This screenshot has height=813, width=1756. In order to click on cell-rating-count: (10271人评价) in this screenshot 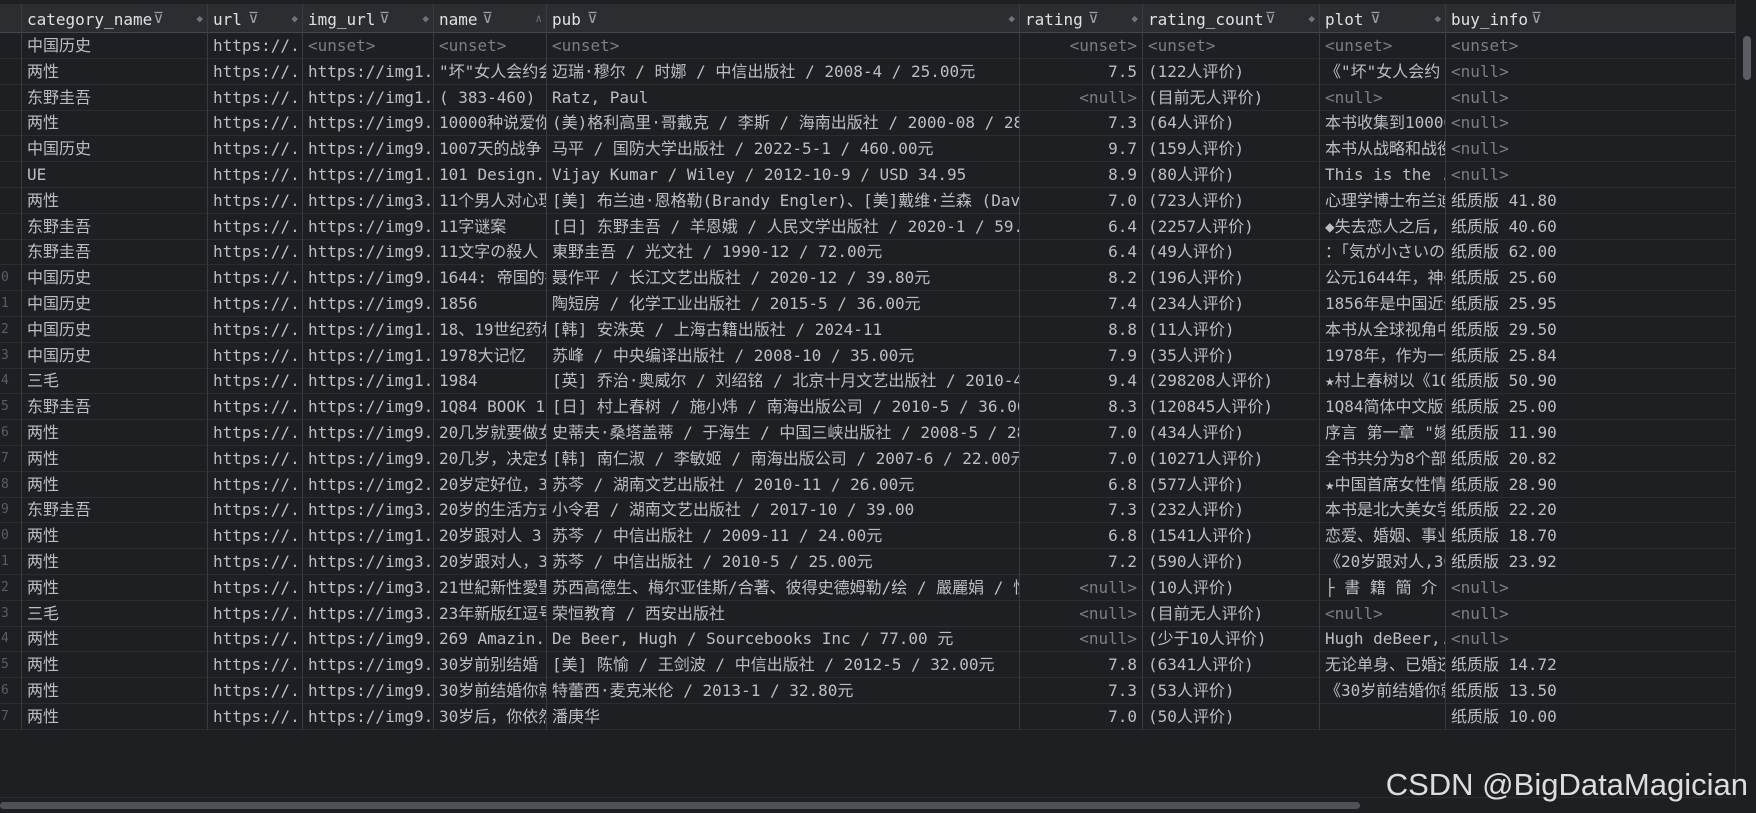, I will do `click(1231, 458)`.